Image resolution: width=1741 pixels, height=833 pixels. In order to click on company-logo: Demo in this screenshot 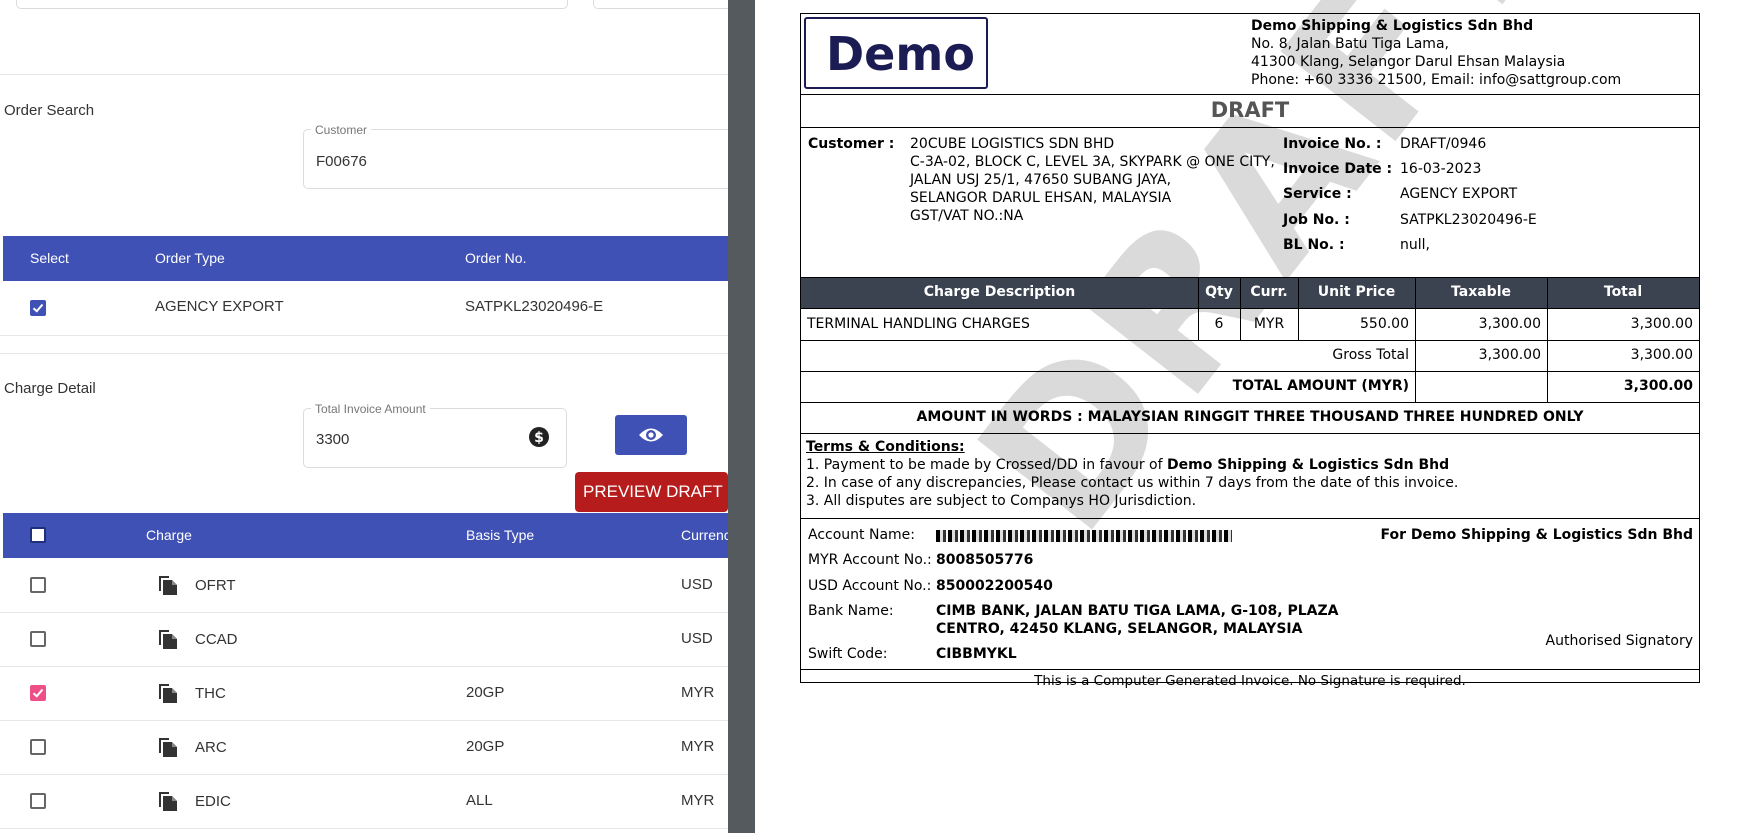, I will do `click(896, 53)`.